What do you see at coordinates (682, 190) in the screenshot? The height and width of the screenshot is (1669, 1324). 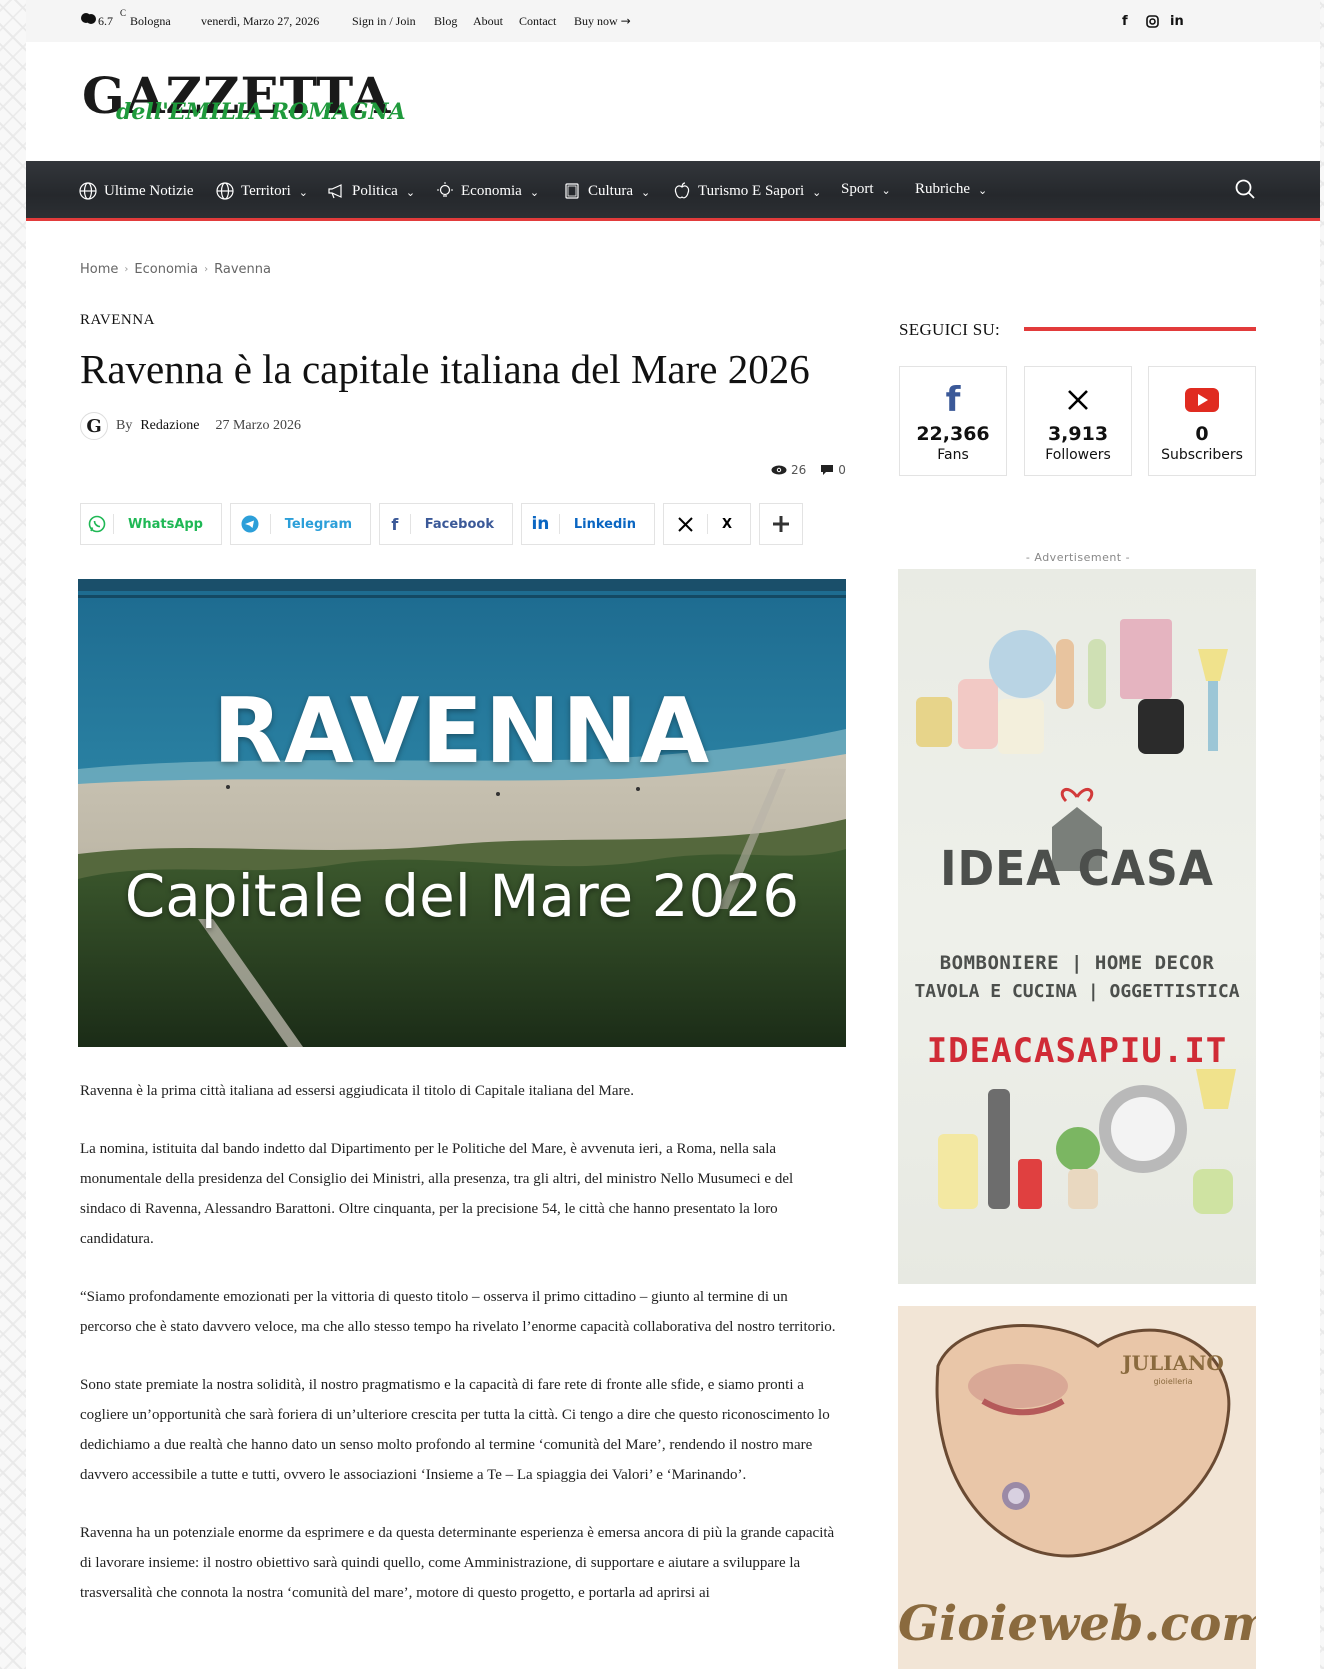 I see `apple-icon` at bounding box center [682, 190].